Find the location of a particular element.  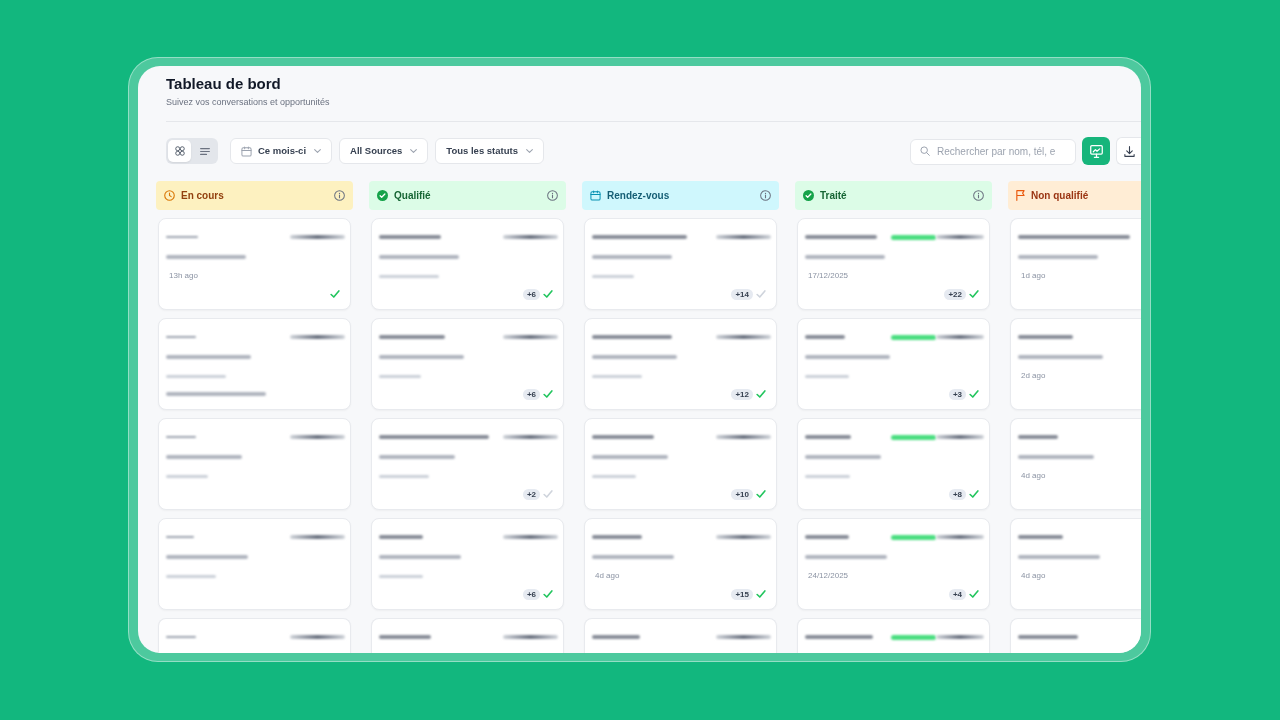

count-badge: +3 is located at coordinates (957, 394).